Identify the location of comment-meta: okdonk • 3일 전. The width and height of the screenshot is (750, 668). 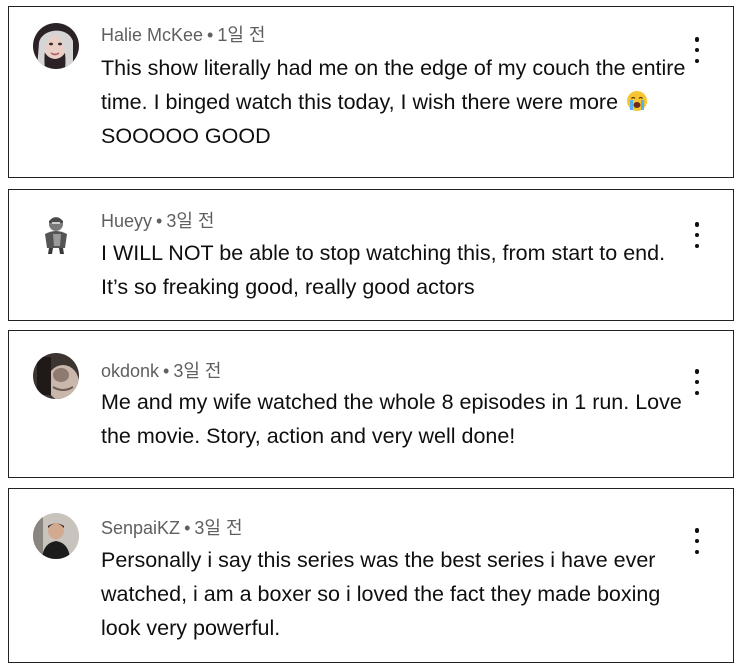
(161, 371).